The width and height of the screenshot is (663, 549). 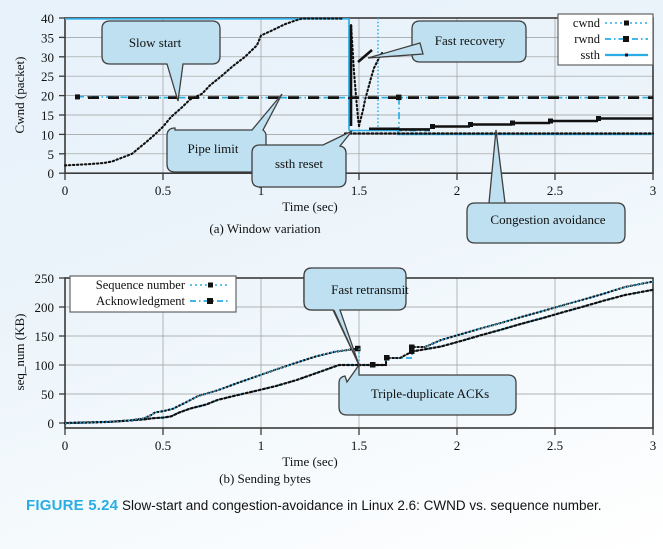 What do you see at coordinates (65, 445) in the screenshot?
I see `x-tick-b-0: 0` at bounding box center [65, 445].